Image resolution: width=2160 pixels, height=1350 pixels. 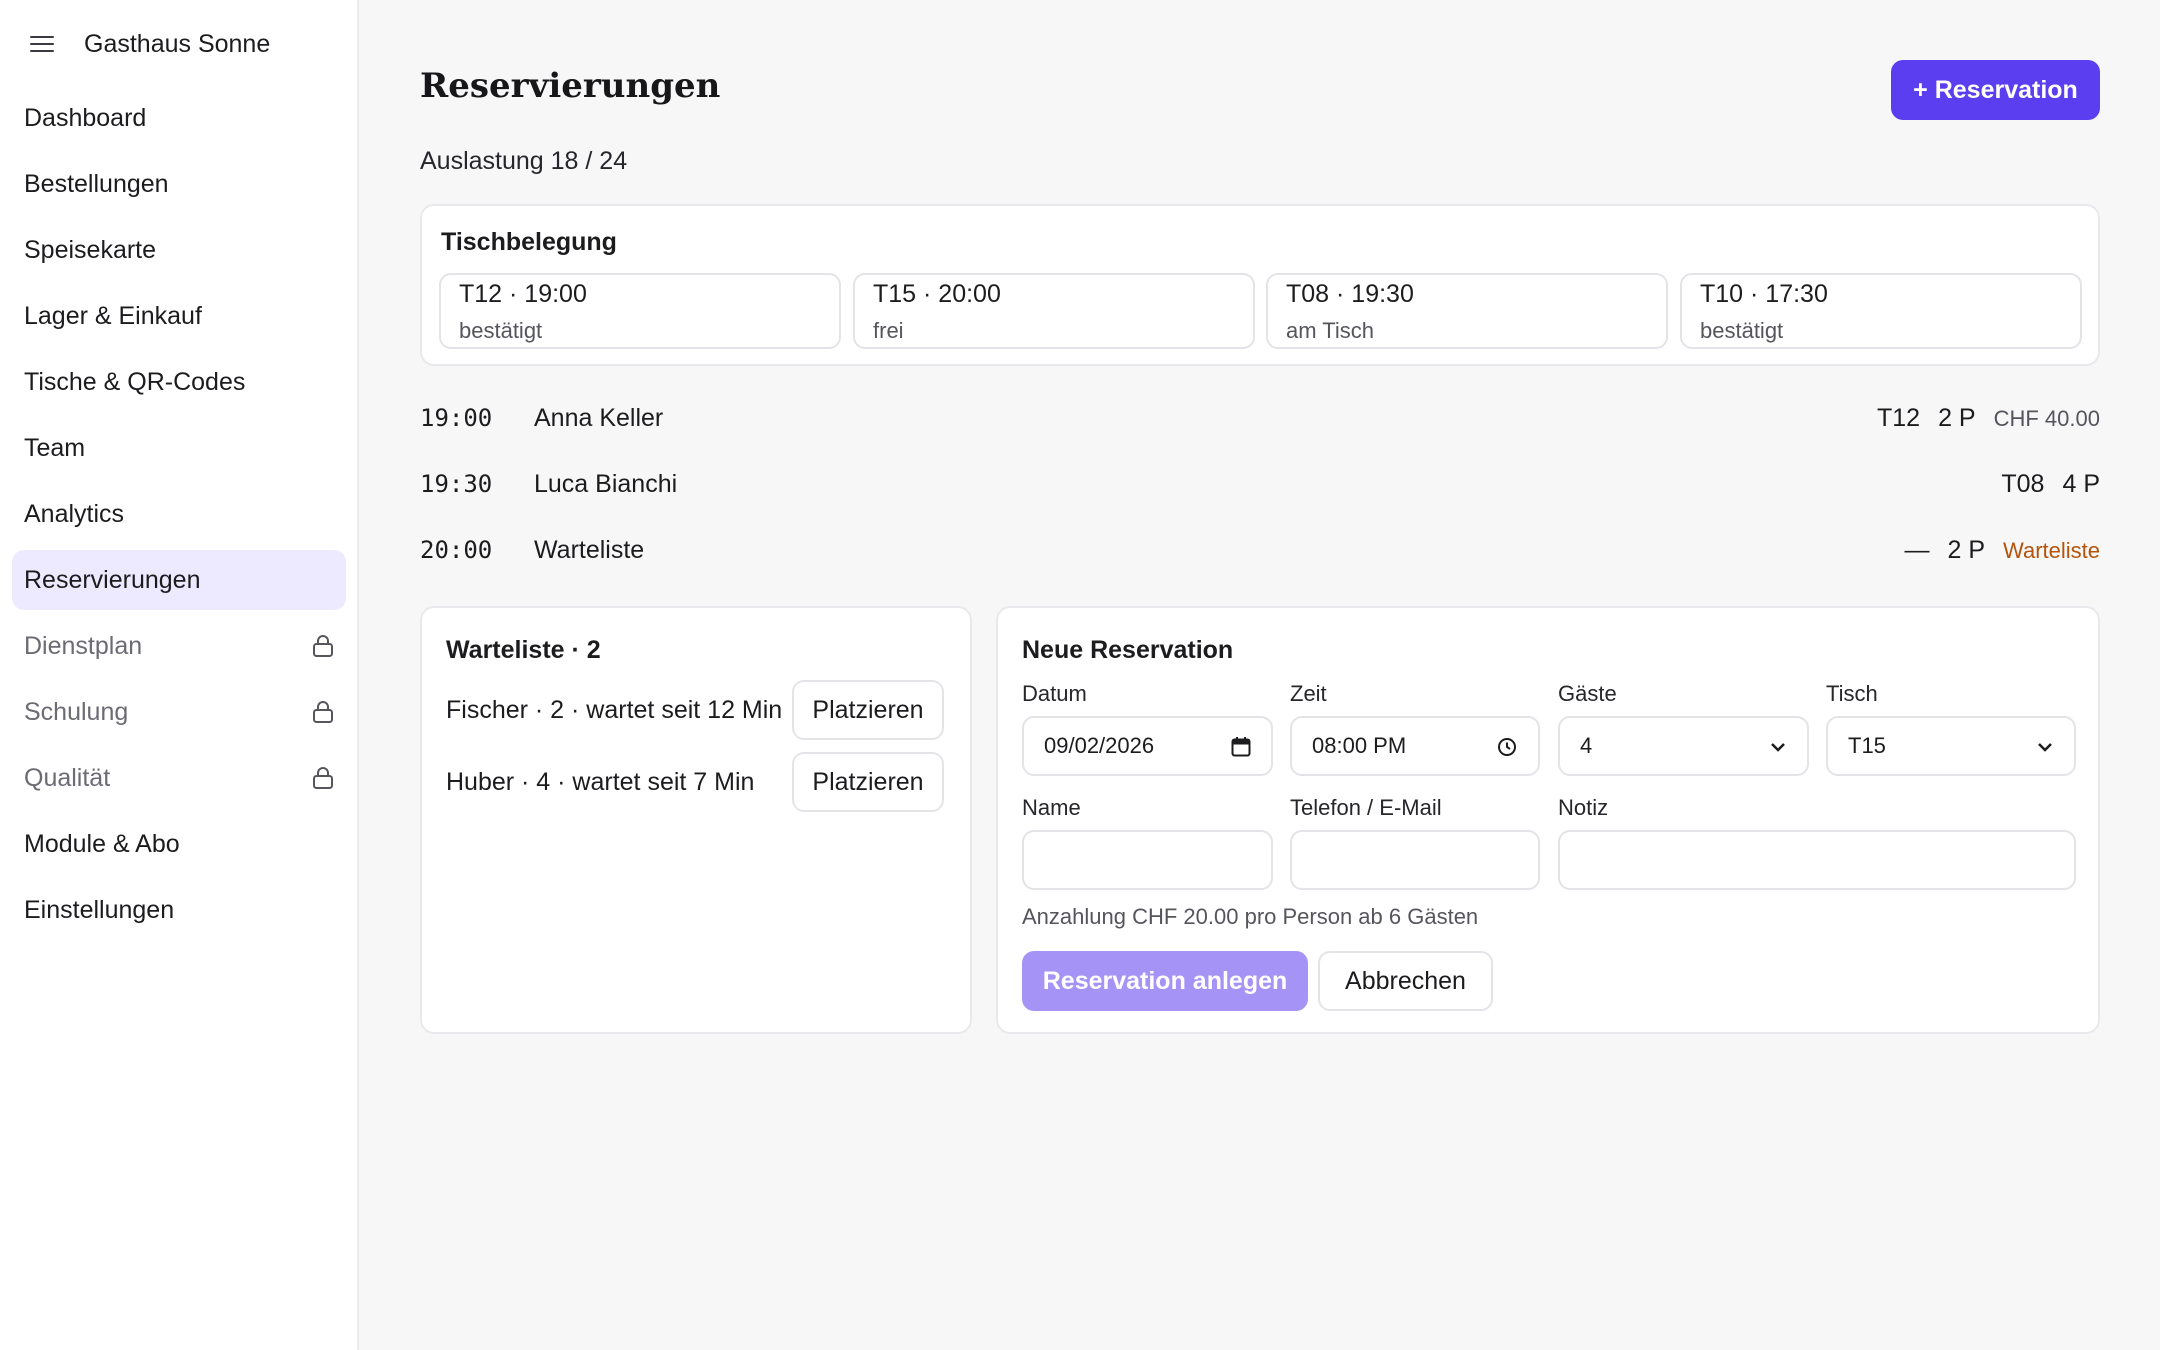 What do you see at coordinates (456, 550) in the screenshot?
I see `reservation-time: 20:00` at bounding box center [456, 550].